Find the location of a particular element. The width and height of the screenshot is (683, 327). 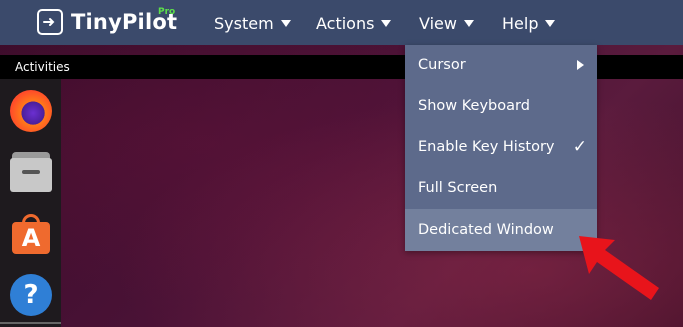

help-icon: ? is located at coordinates (31, 295).